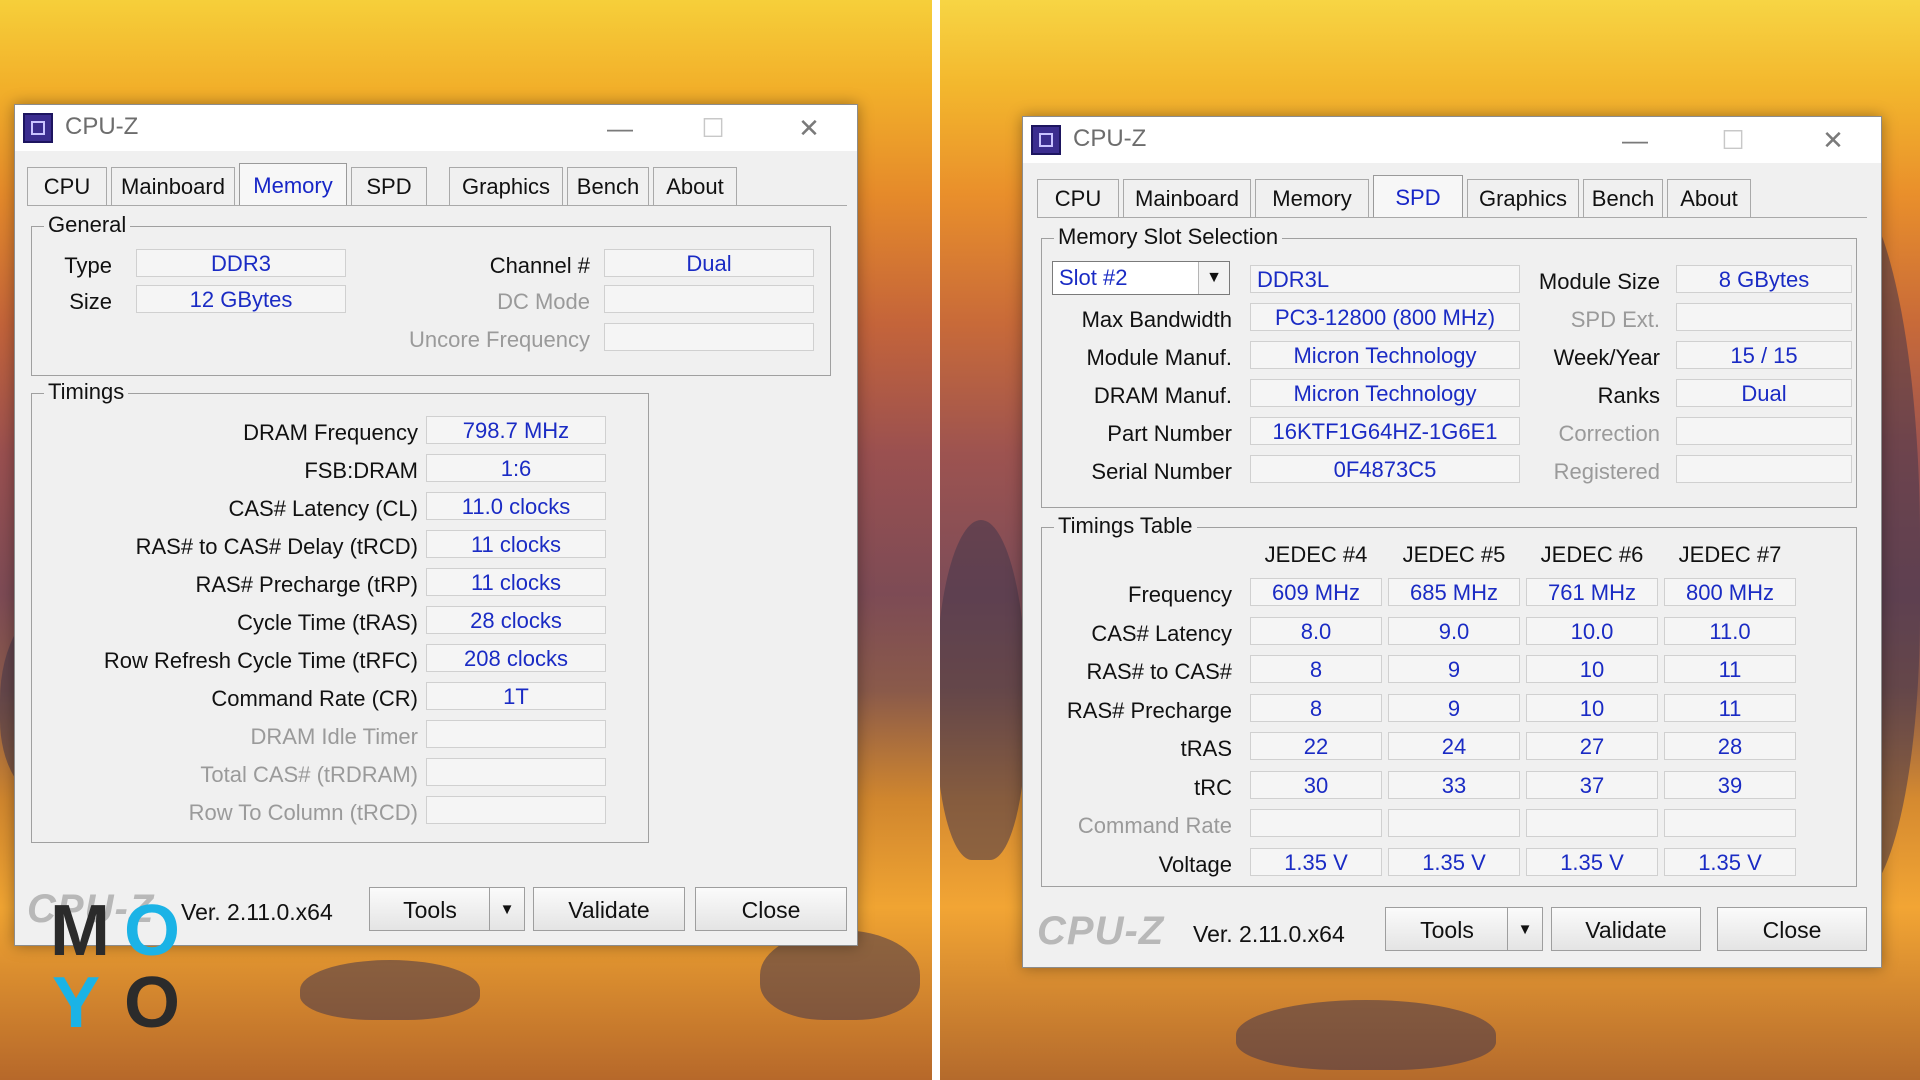  I want to click on type-label: Type, so click(88, 265).